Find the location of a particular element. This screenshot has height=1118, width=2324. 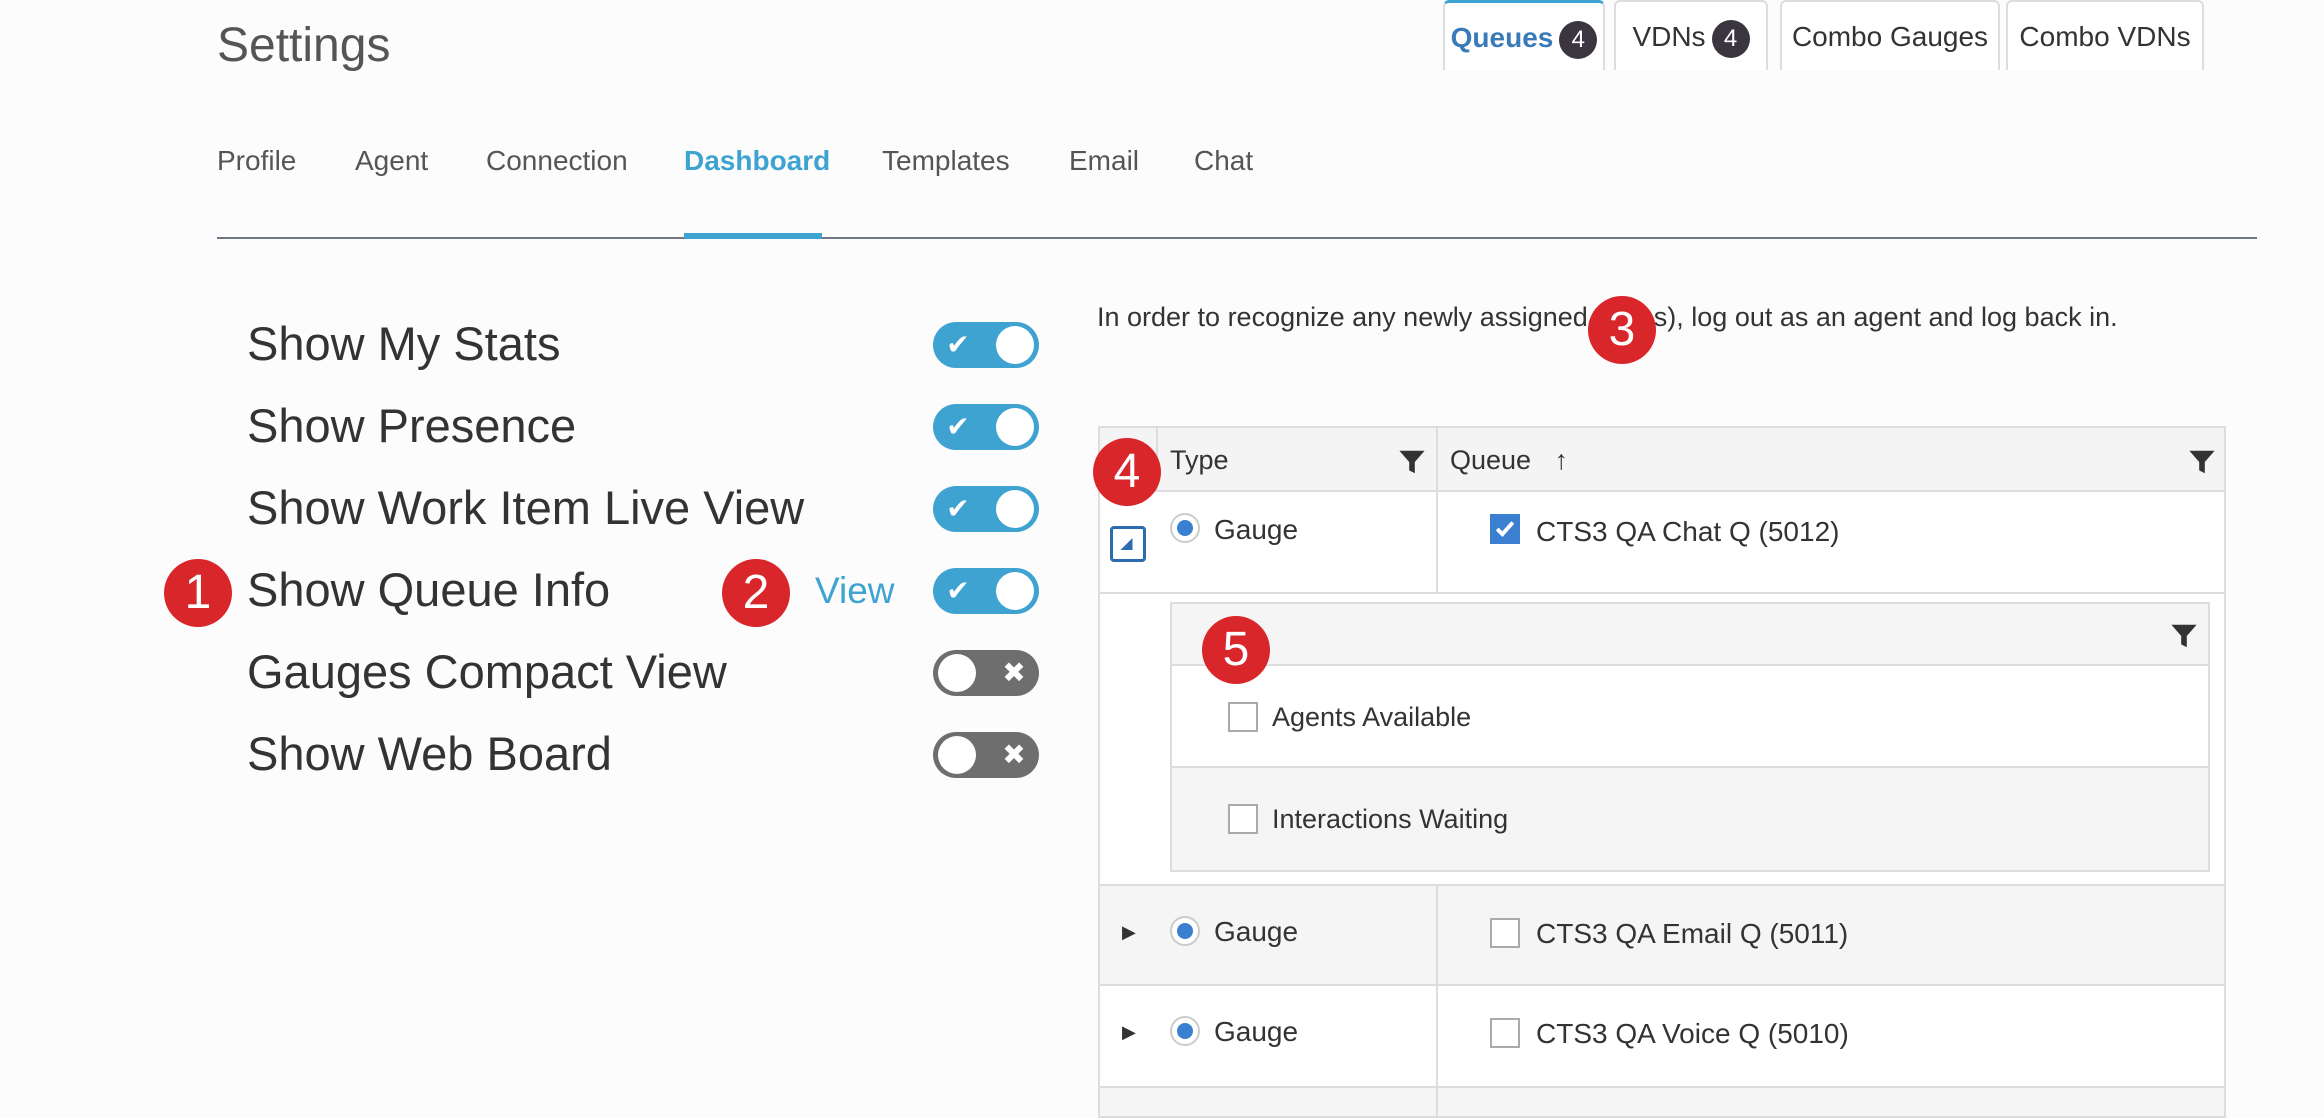

subtab-vdns: VDNs 4 is located at coordinates (1691, 35).